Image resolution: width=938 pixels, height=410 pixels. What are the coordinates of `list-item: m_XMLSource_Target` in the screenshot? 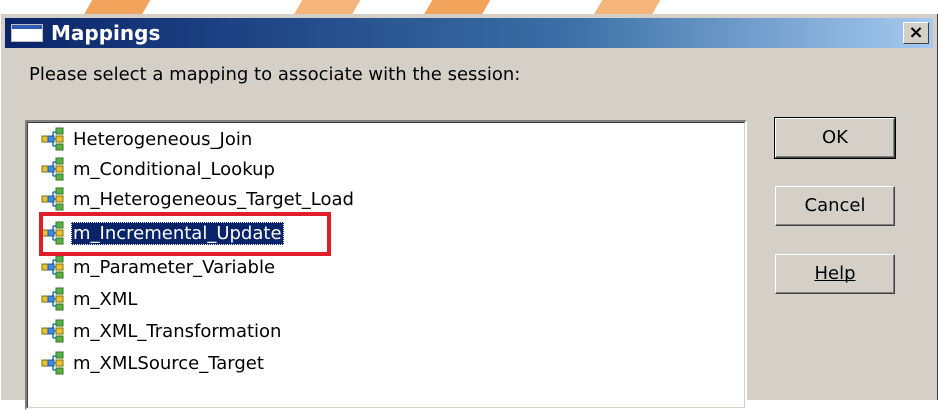 It's located at (153, 363).